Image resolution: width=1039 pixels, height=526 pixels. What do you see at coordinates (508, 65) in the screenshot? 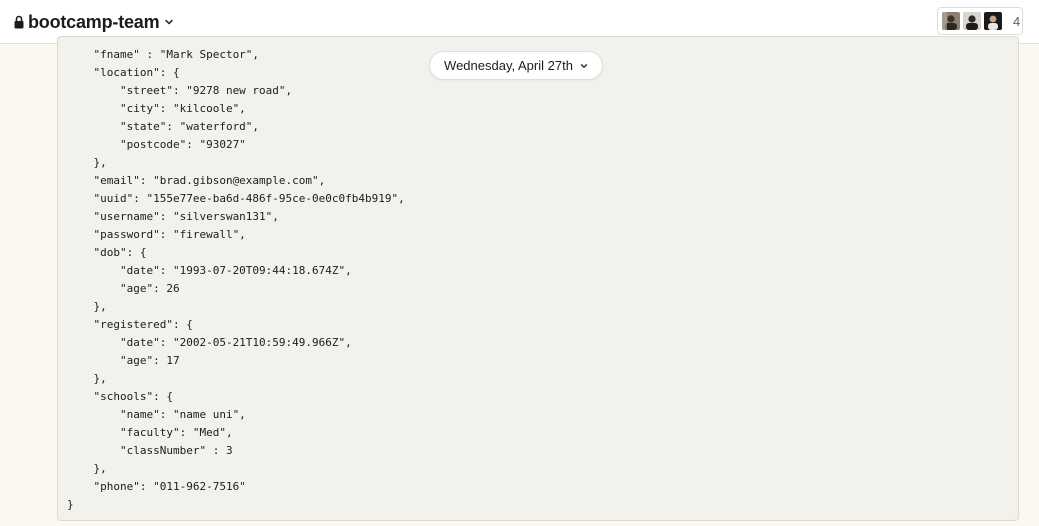
I see `date-label: Wednesday, April 27th` at bounding box center [508, 65].